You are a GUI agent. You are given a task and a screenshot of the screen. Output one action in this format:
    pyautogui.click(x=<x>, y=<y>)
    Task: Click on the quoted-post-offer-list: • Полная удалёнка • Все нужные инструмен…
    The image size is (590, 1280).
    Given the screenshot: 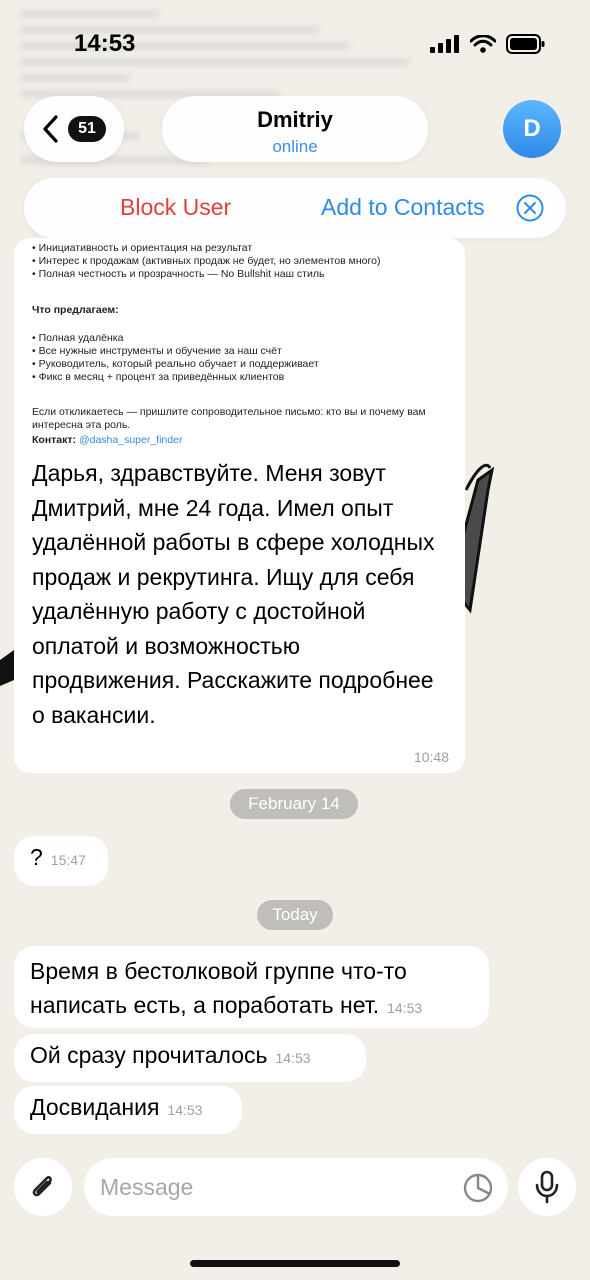 What is the action you would take?
    pyautogui.click(x=175, y=357)
    